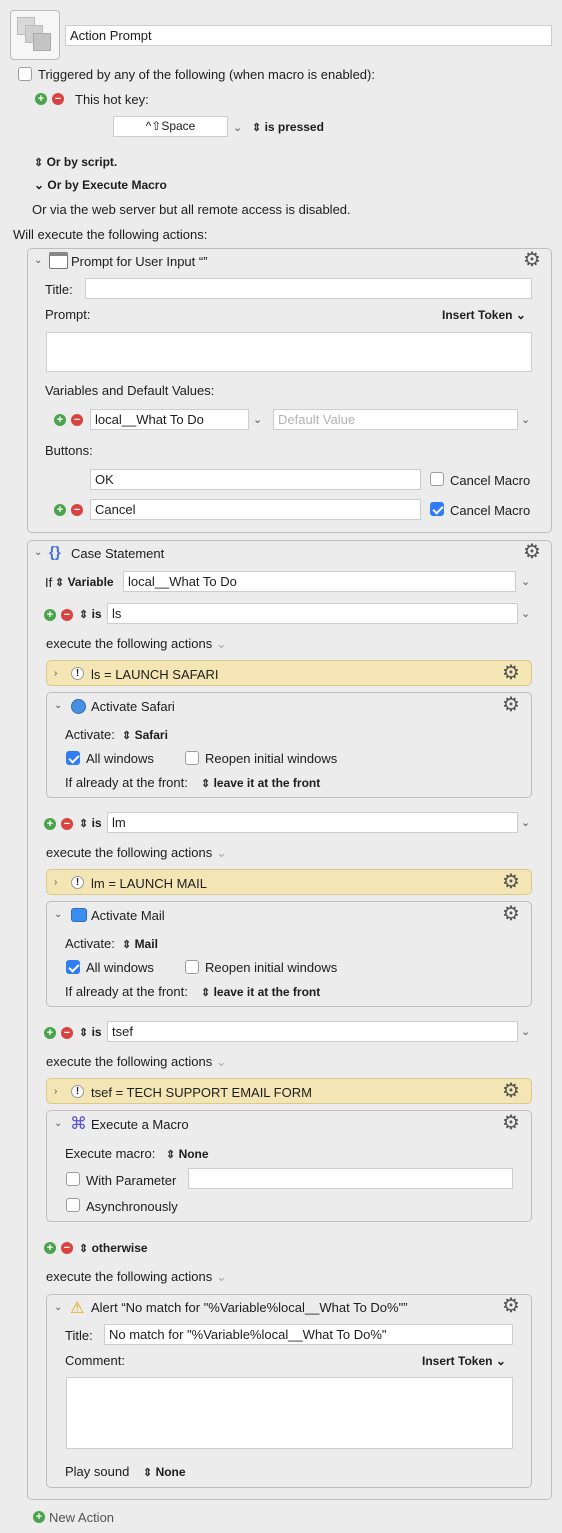 The height and width of the screenshot is (1533, 562). Describe the element at coordinates (128, 915) in the screenshot. I see `activate-mail-title: Activate Mail` at that location.